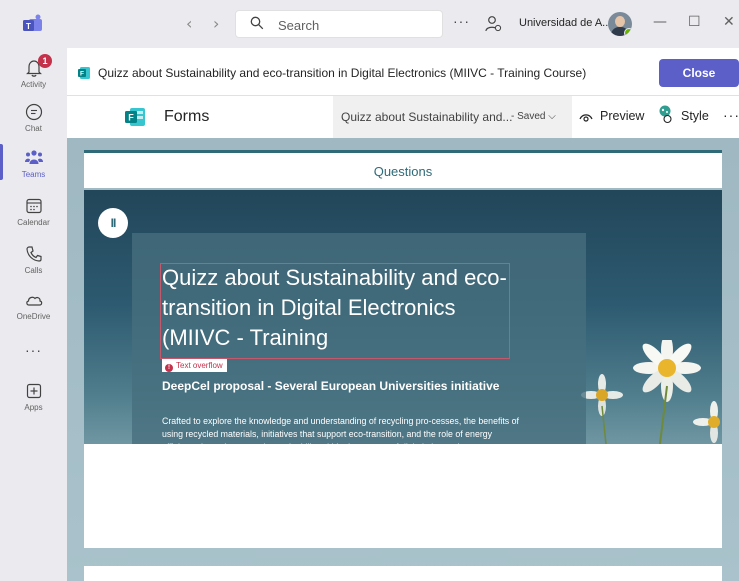  Describe the element at coordinates (33, 71) in the screenshot. I see `rail-item-activity: 1 Activity` at that location.